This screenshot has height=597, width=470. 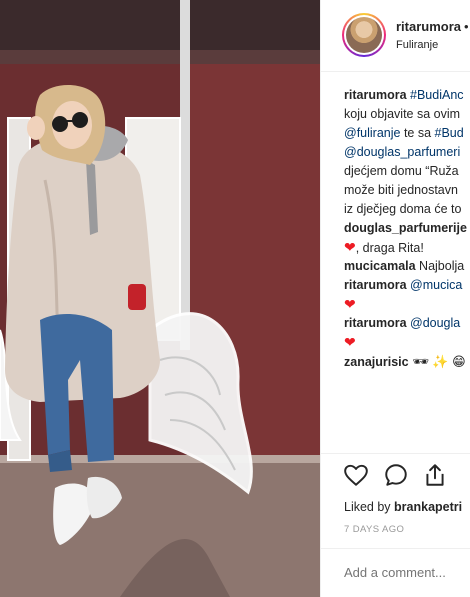 What do you see at coordinates (436, 285) in the screenshot?
I see `comment-mention-link: @mucica` at bounding box center [436, 285].